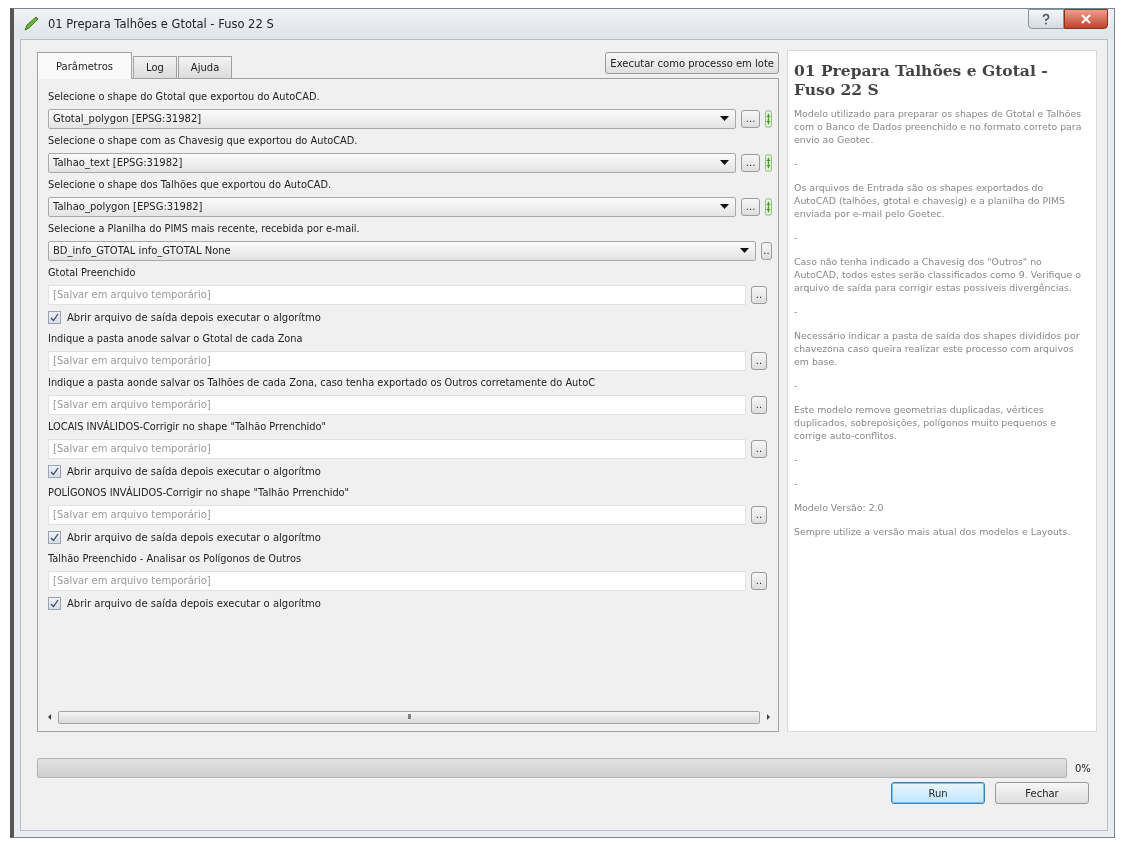 The image size is (1139, 846). What do you see at coordinates (692, 63) in the screenshot?
I see `batch-process-button: Executar como processo em lote` at bounding box center [692, 63].